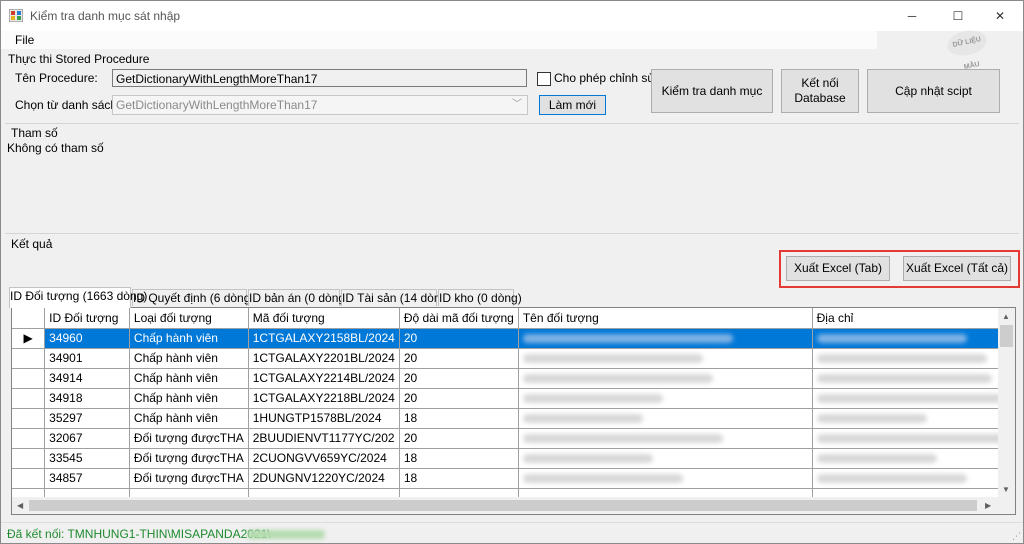 The height and width of the screenshot is (544, 1024). What do you see at coordinates (933, 91) in the screenshot?
I see `update-script-button: Cập nhật scipt` at bounding box center [933, 91].